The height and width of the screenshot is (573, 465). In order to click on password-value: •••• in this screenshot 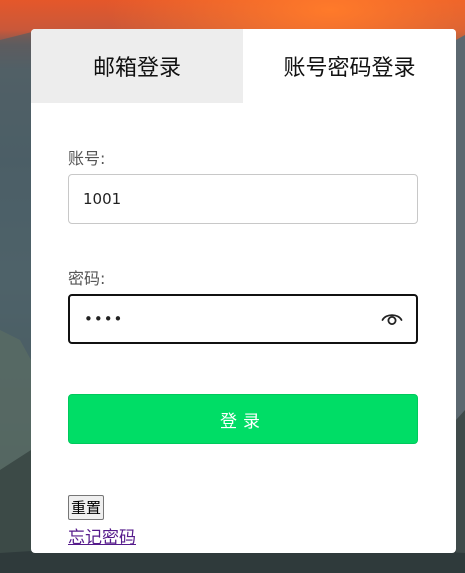, I will do `click(104, 319)`.